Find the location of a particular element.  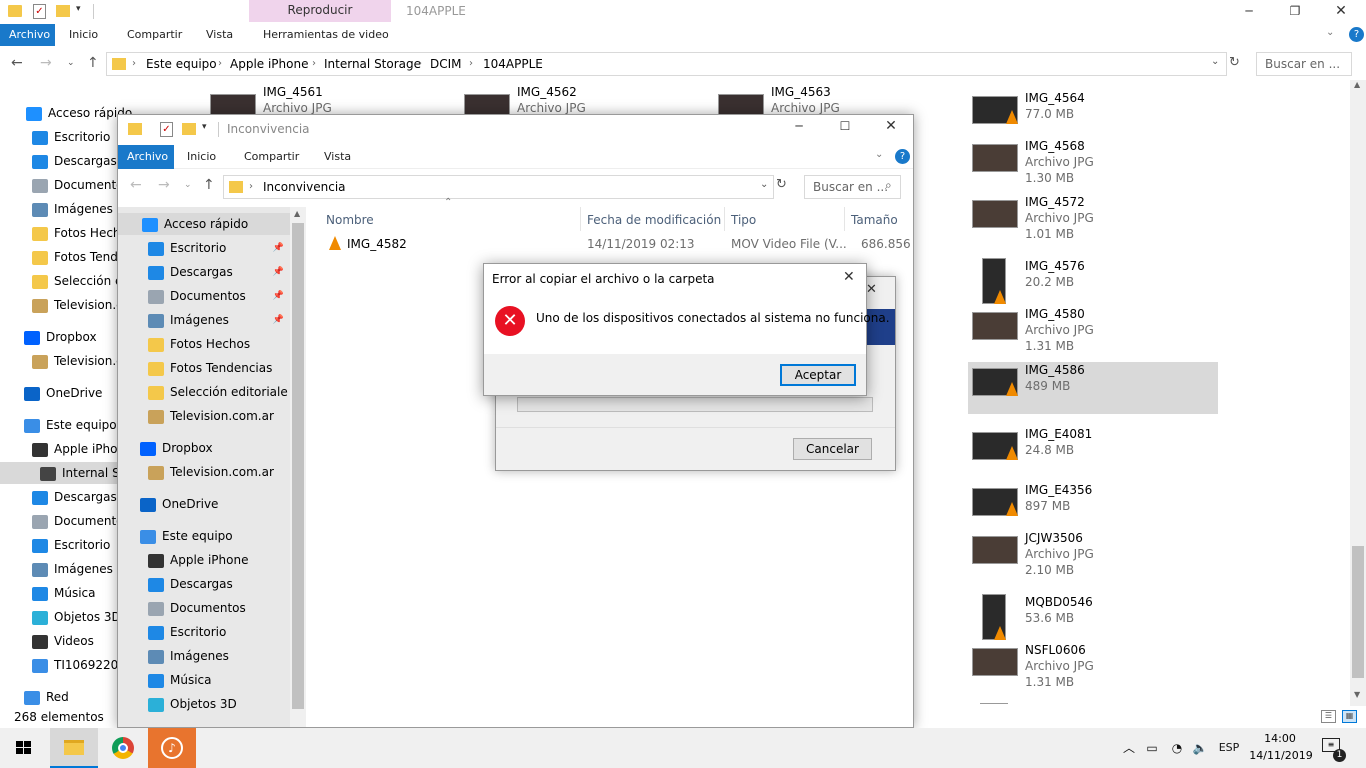

file-explorer-taskbar-button is located at coordinates (74, 748).